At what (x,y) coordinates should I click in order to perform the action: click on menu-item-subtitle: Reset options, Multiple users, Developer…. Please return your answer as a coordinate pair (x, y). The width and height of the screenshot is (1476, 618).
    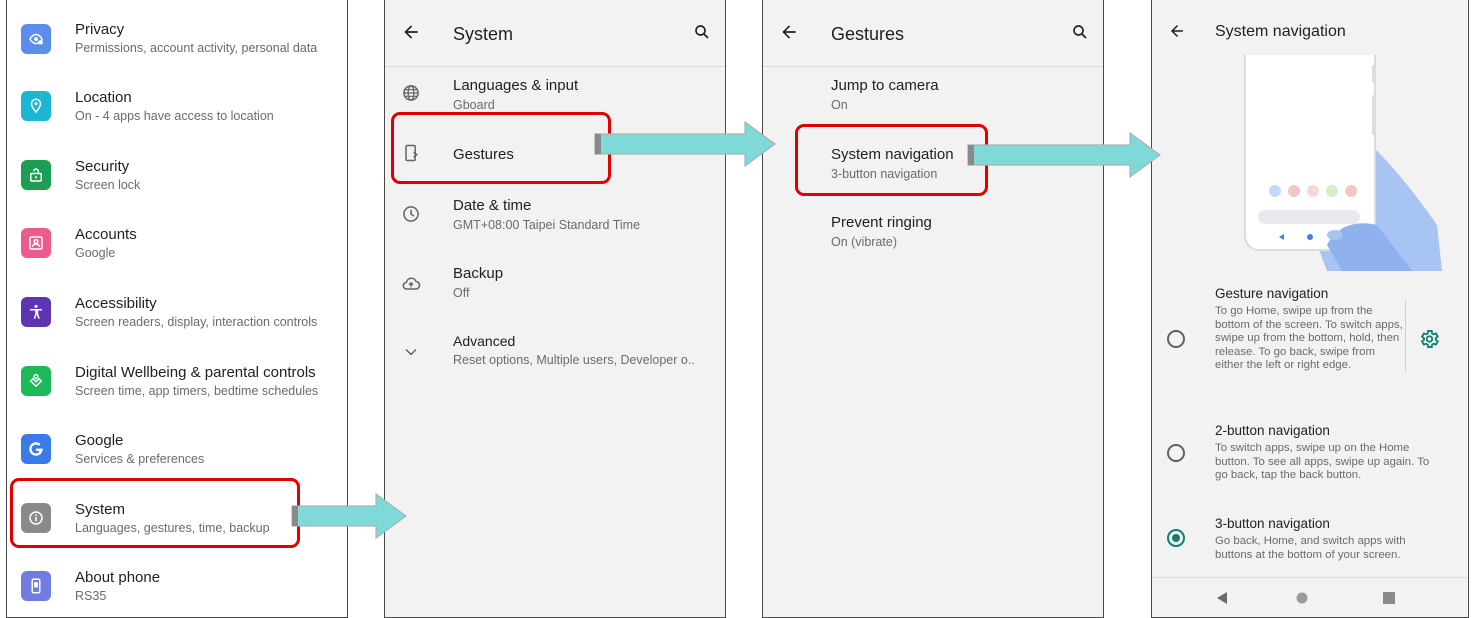
    Looking at the image, I should click on (574, 360).